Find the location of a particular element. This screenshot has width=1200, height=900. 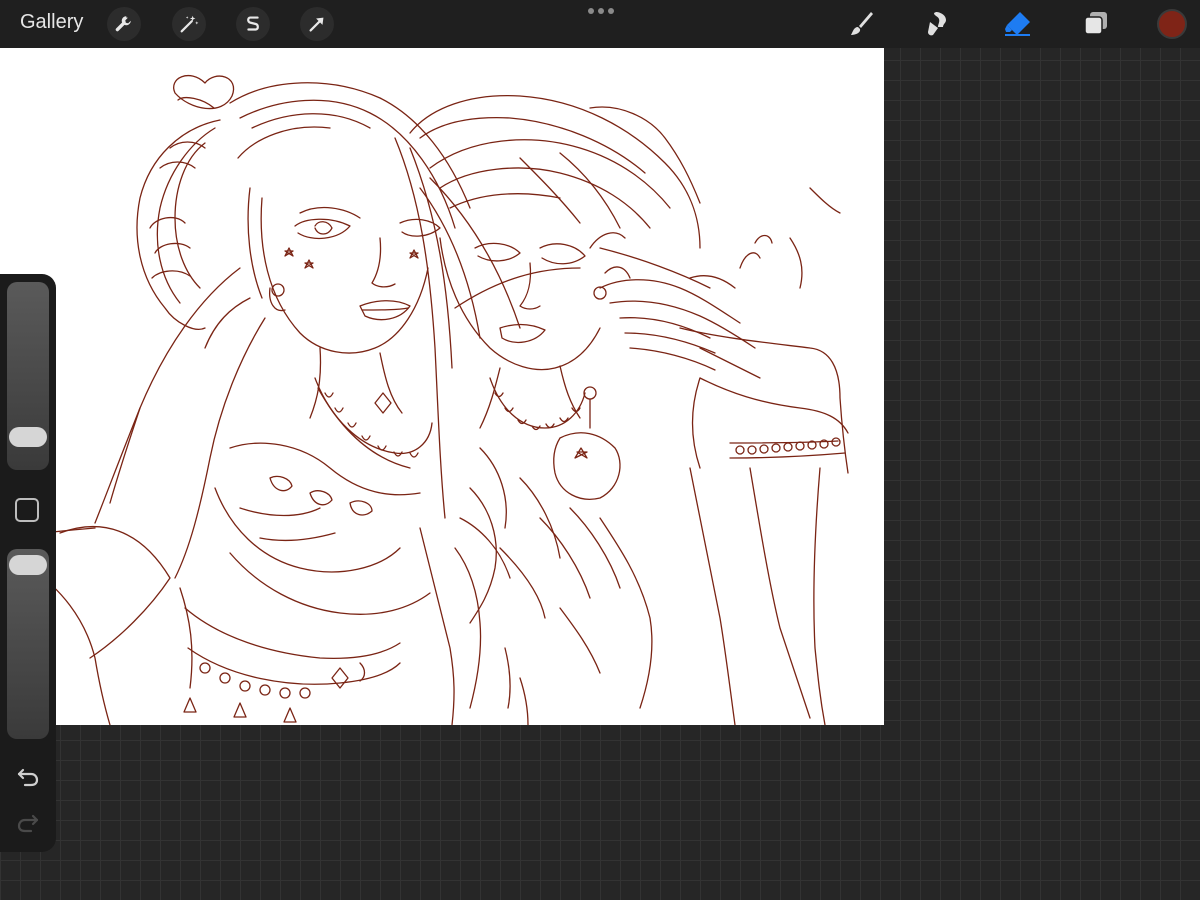

selection-button is located at coordinates (253, 24).